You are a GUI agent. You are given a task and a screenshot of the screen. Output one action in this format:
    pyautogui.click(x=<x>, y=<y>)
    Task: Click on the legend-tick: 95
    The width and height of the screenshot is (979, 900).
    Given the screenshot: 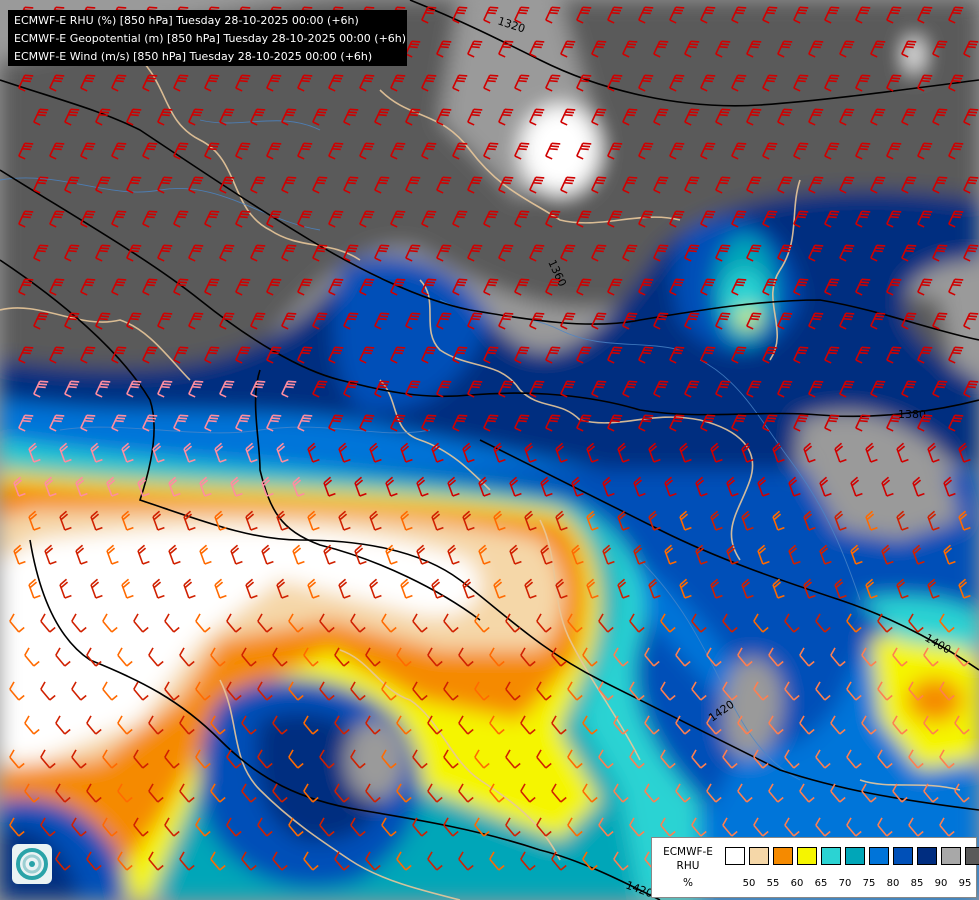 What is the action you would take?
    pyautogui.click(x=965, y=883)
    